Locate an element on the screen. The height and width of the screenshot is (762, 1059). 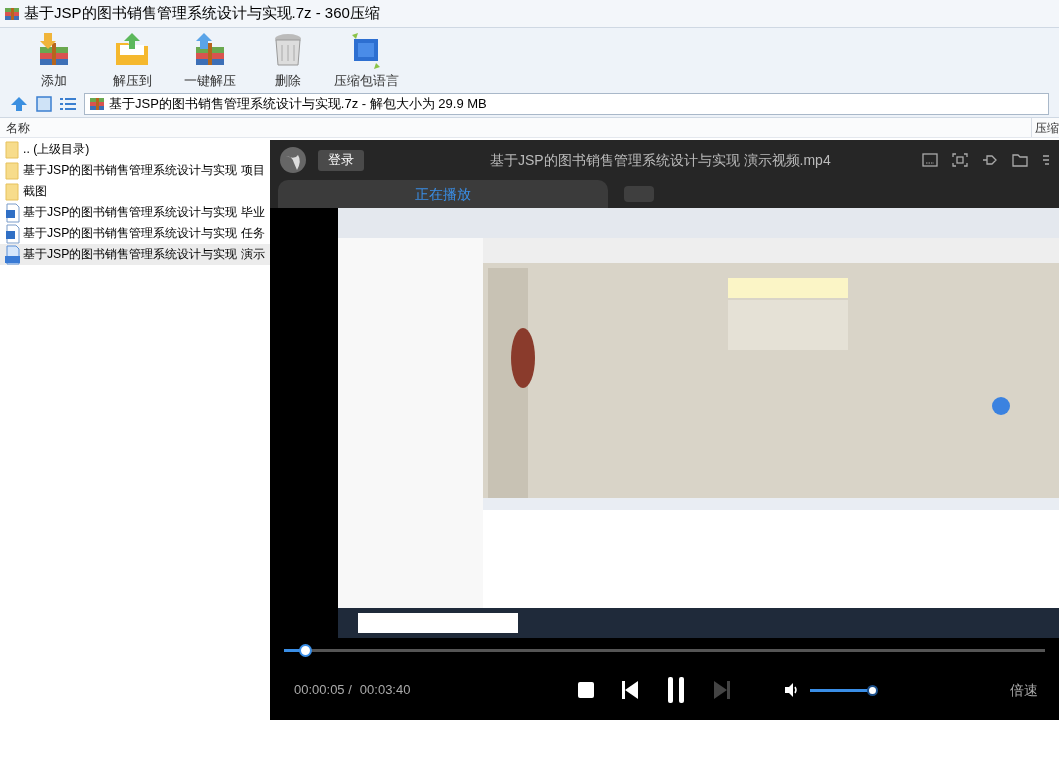
speed-button: 倍速 is located at coordinates (1024, 690).